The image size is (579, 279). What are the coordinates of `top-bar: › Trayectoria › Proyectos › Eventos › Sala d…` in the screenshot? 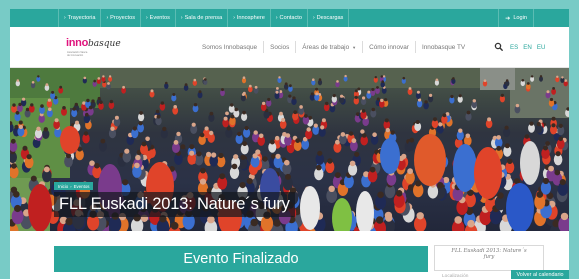 It's located at (289, 18).